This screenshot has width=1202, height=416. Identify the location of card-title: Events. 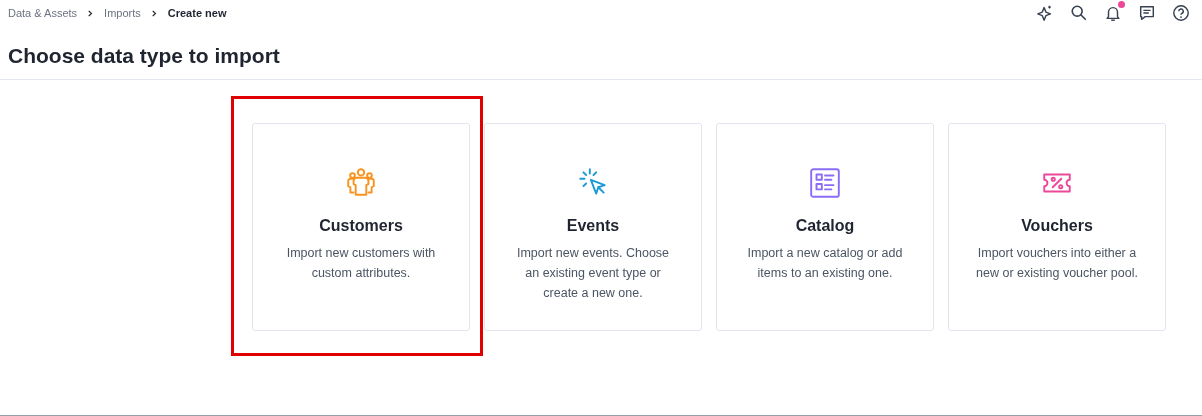
(593, 226).